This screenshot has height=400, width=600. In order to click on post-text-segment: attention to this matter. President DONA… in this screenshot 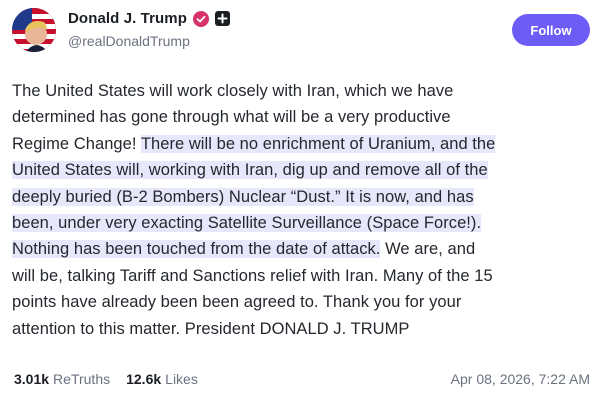, I will do `click(211, 328)`.